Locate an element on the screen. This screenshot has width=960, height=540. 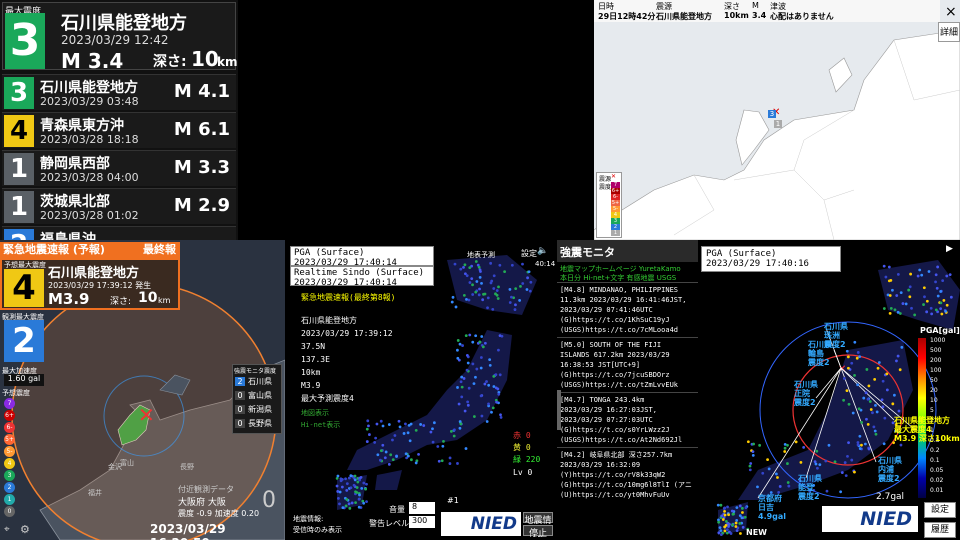
map-display-link: 地図表示 is located at coordinates (315, 413).